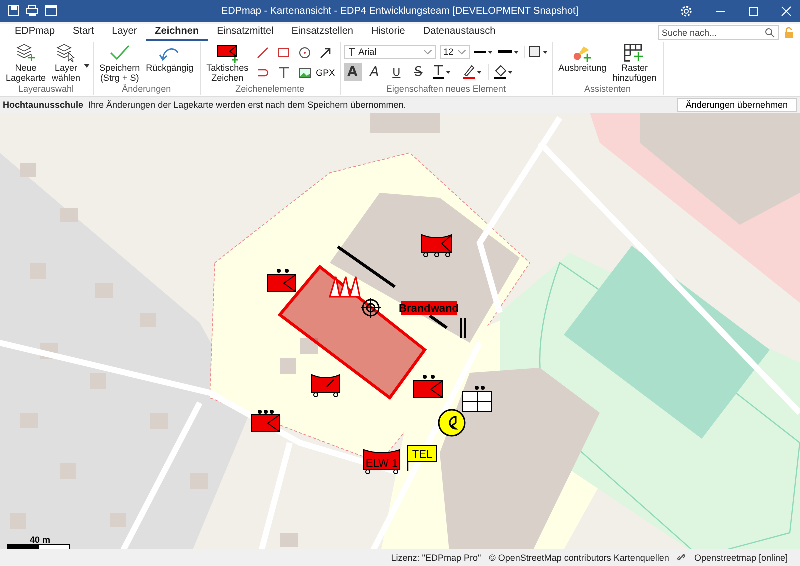 Image resolution: width=800 pixels, height=566 pixels. Describe the element at coordinates (579, 557) in the screenshot. I see `attribution-text: © OpenStreetMap contributors Kartenquellen` at that location.